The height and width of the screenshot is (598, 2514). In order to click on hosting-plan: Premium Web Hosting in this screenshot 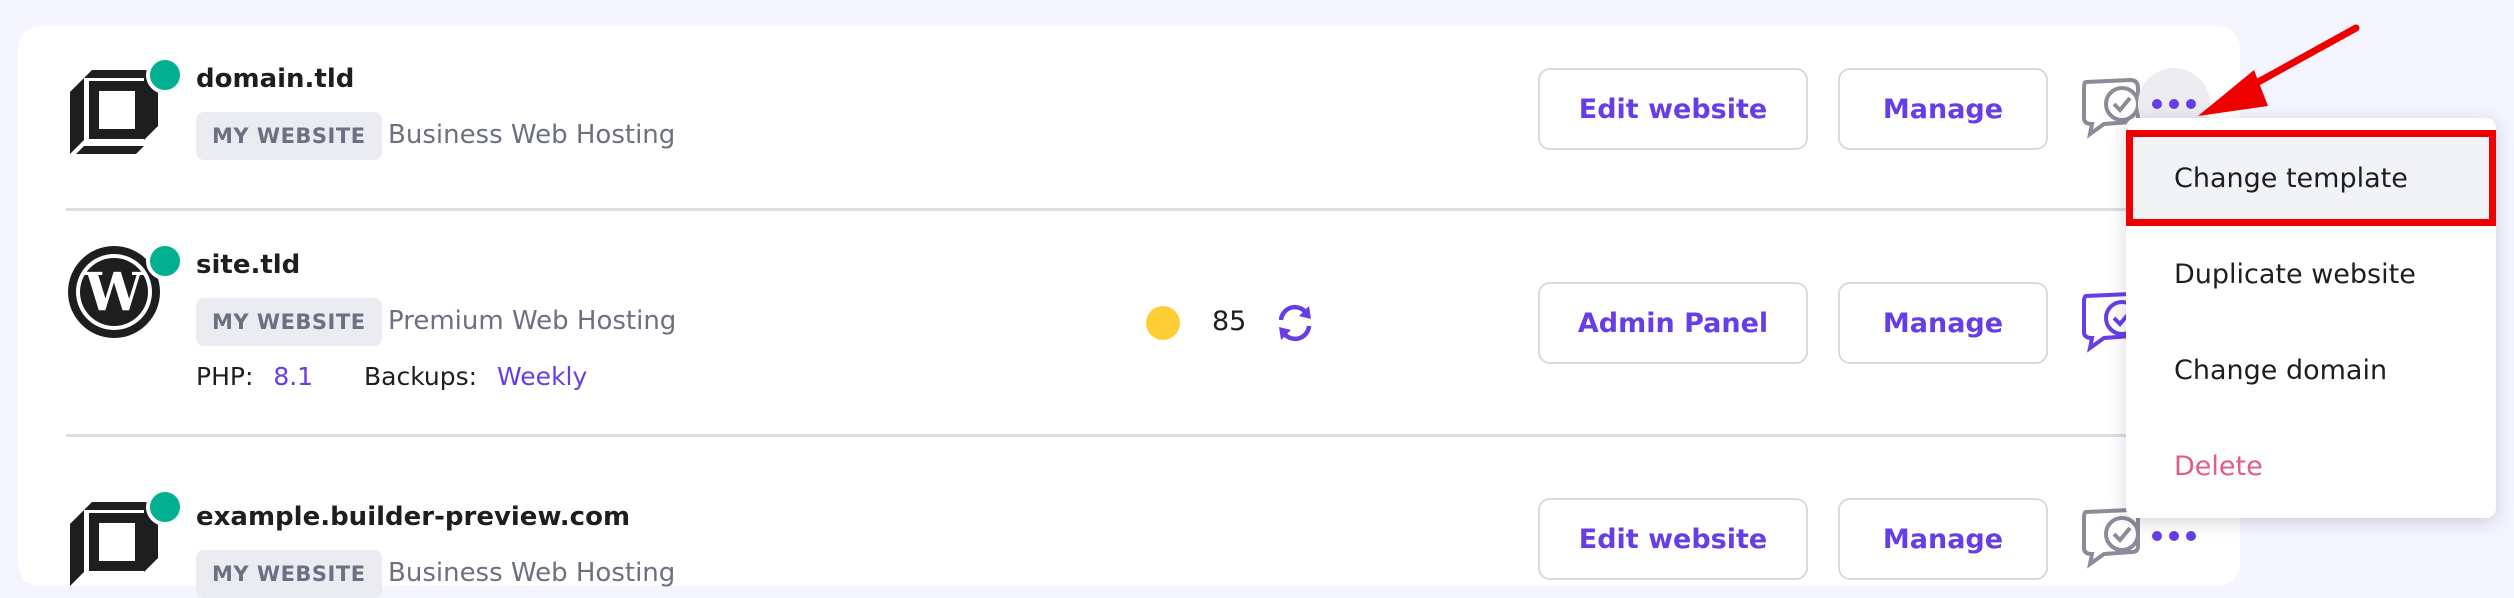, I will do `click(532, 321)`.